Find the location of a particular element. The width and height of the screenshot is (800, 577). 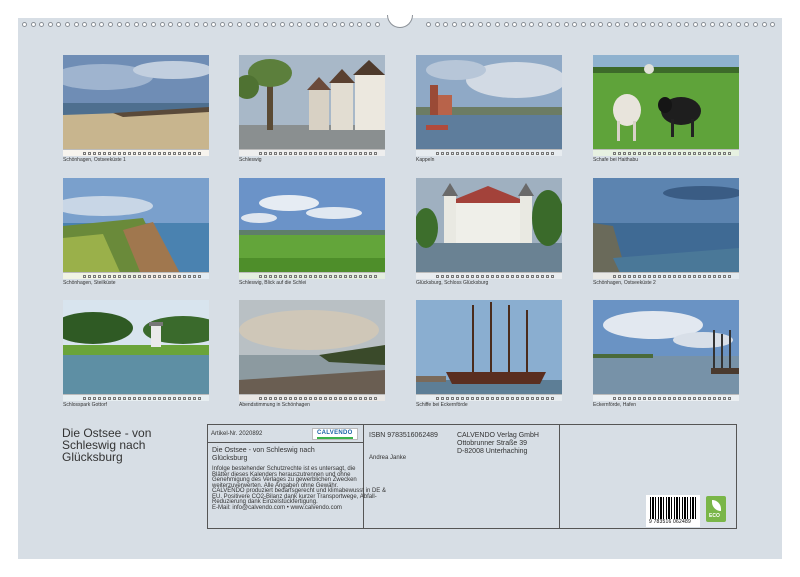

beach-photo is located at coordinates (136, 105).